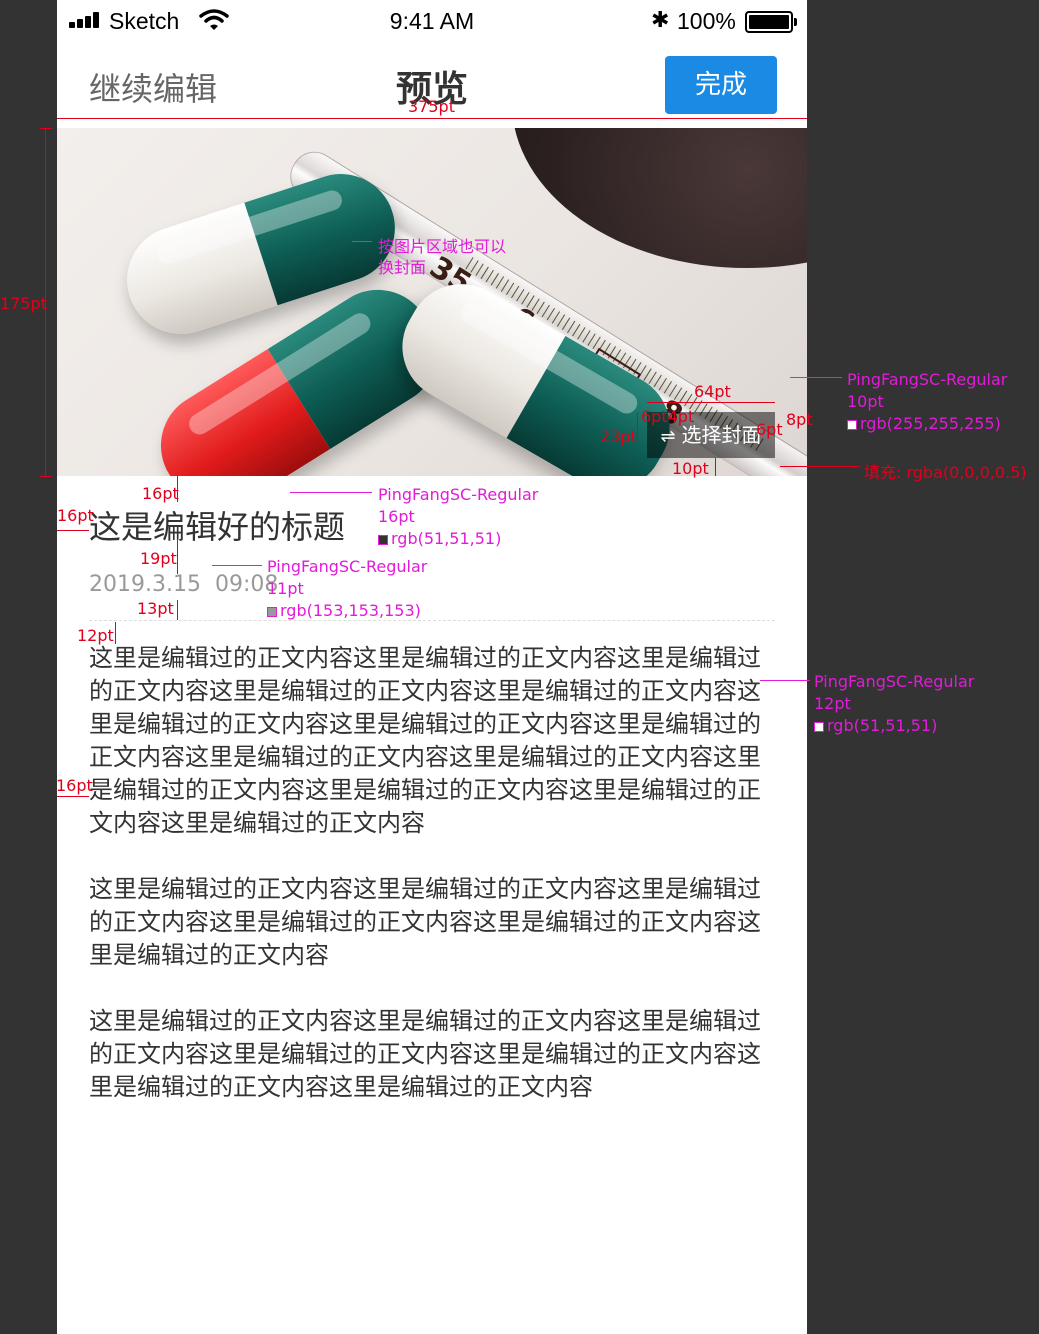 The height and width of the screenshot is (1334, 1039). What do you see at coordinates (458, 494) in the screenshot?
I see `title-font-annotation: PingFangSC-Regular` at bounding box center [458, 494].